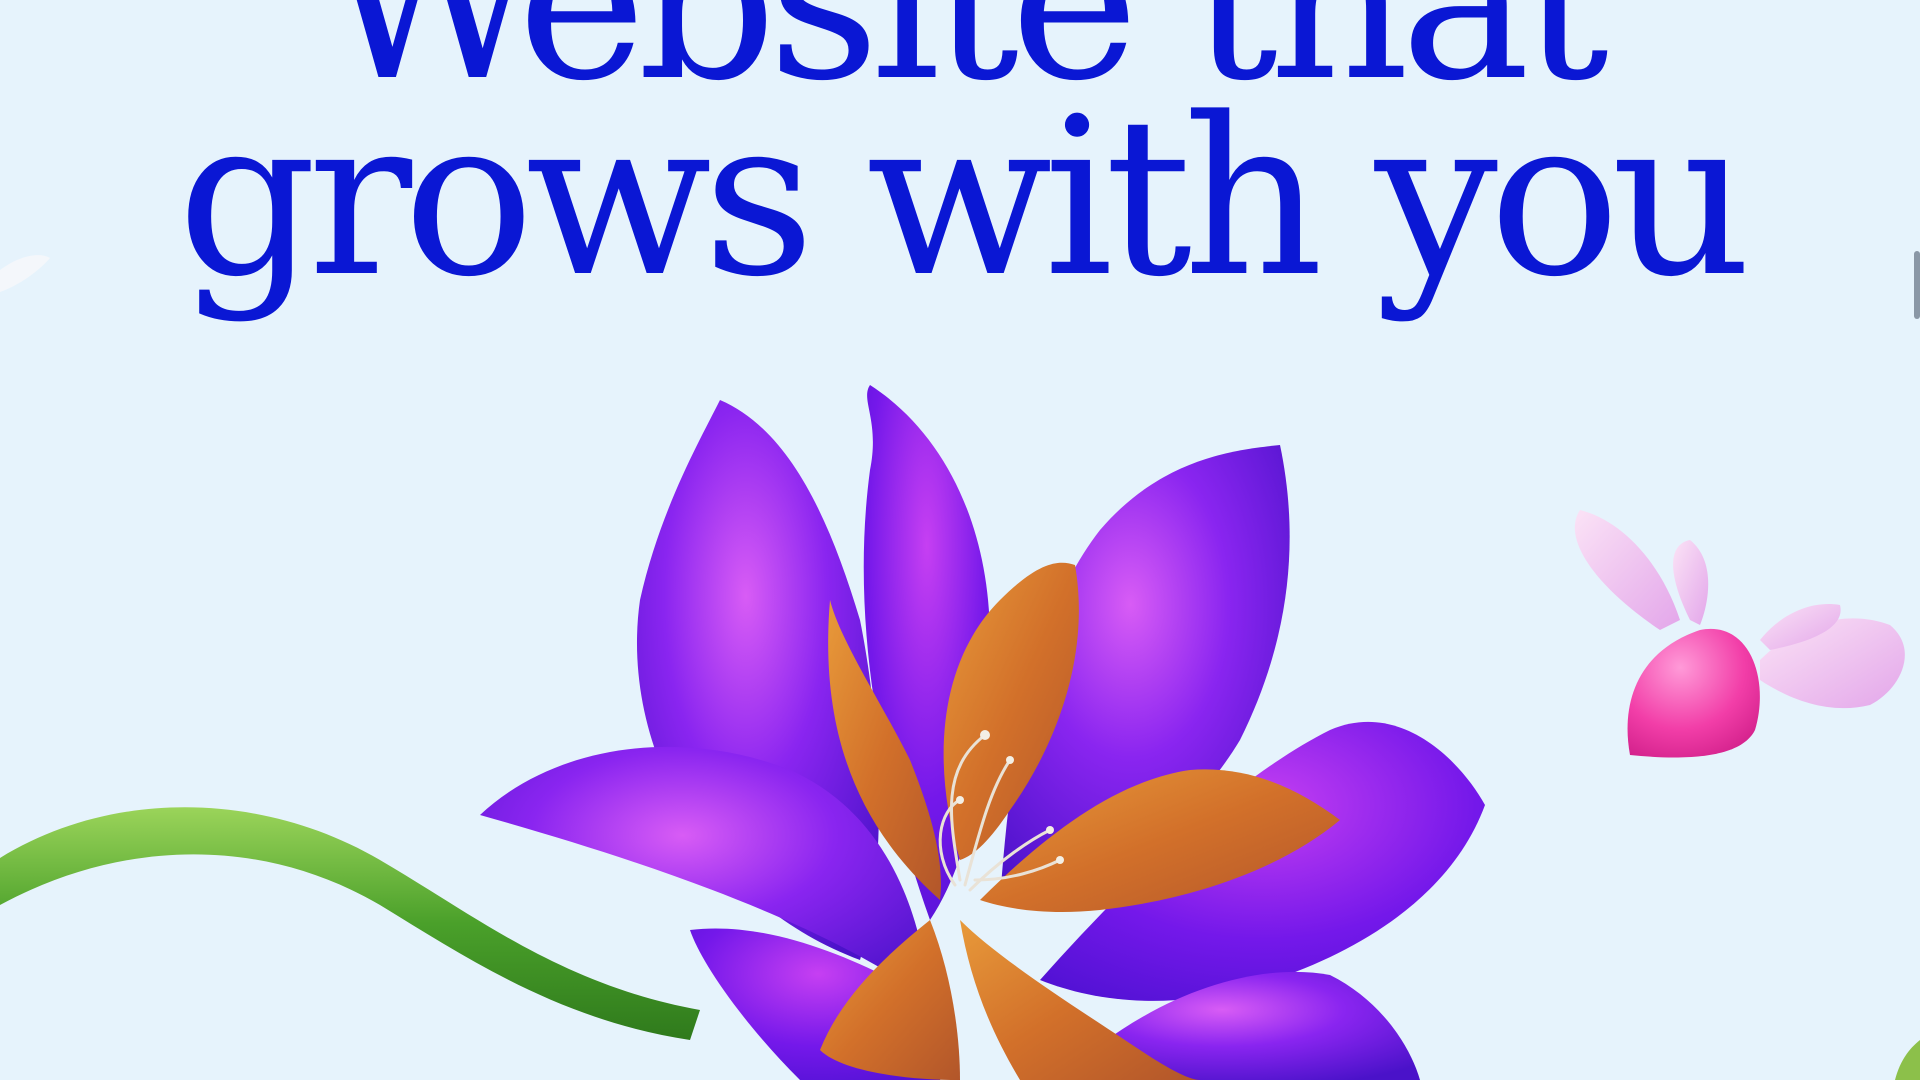 The height and width of the screenshot is (1080, 1920). Describe the element at coordinates (1907, 1060) in the screenshot. I see `leaf-shape` at that location.